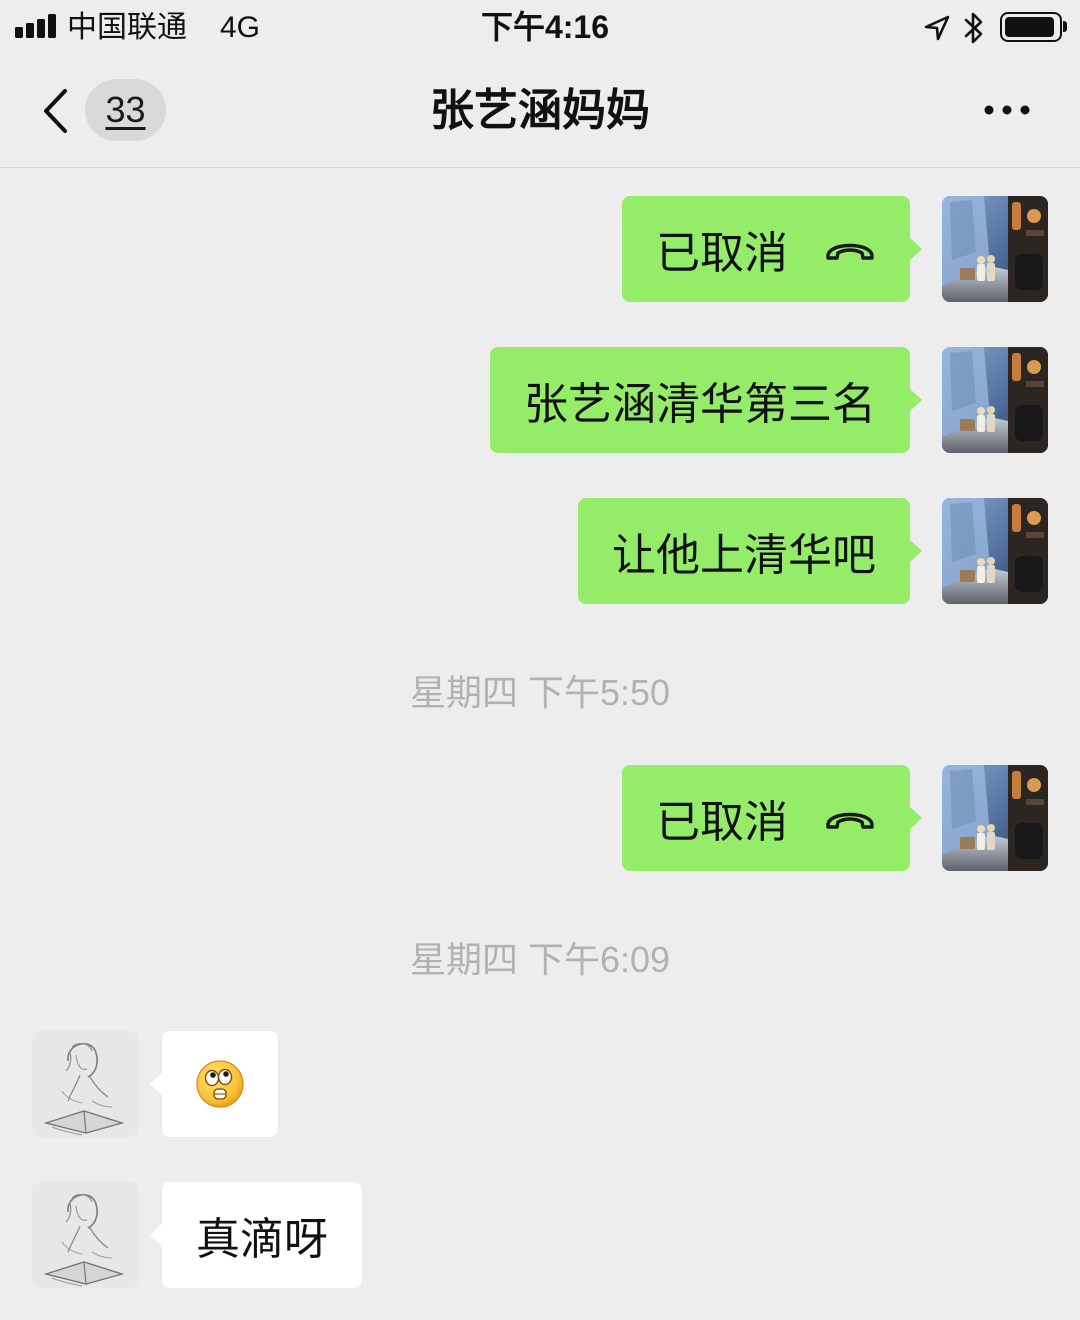  I want to click on location-arrow-icon, so click(937, 28).